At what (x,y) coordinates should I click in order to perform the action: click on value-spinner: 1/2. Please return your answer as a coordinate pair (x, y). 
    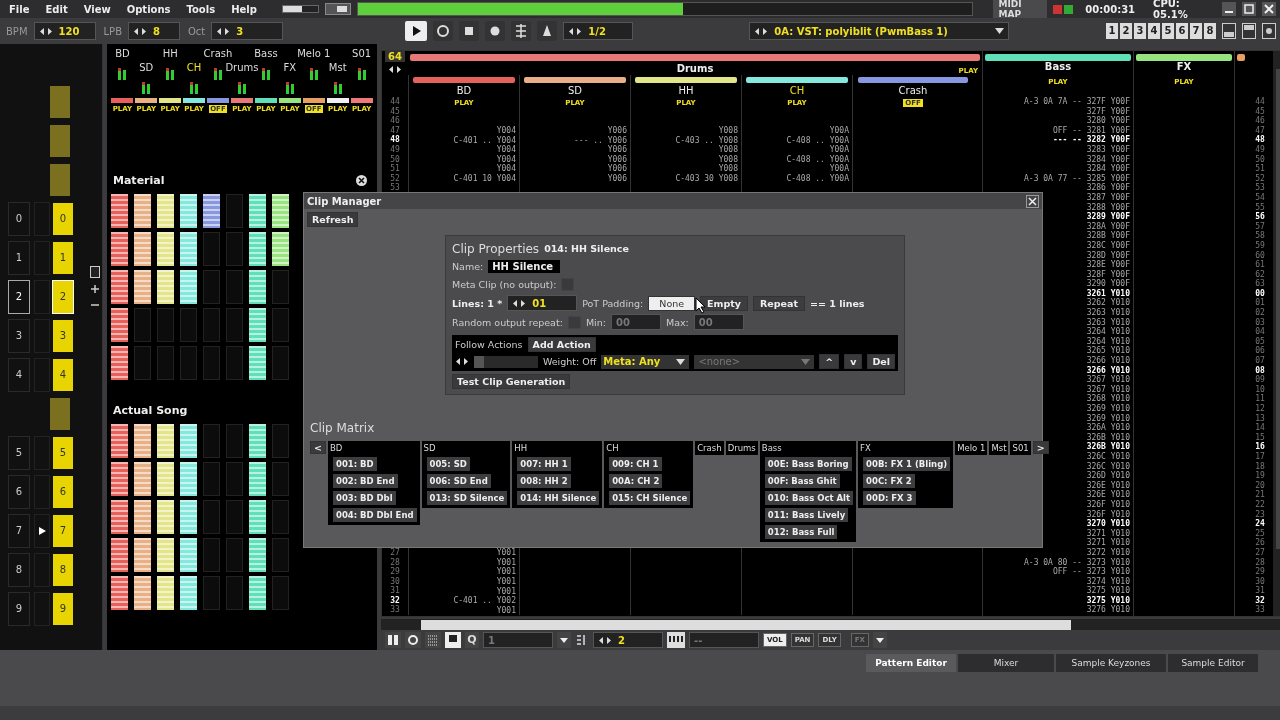
    Looking at the image, I should click on (598, 31).